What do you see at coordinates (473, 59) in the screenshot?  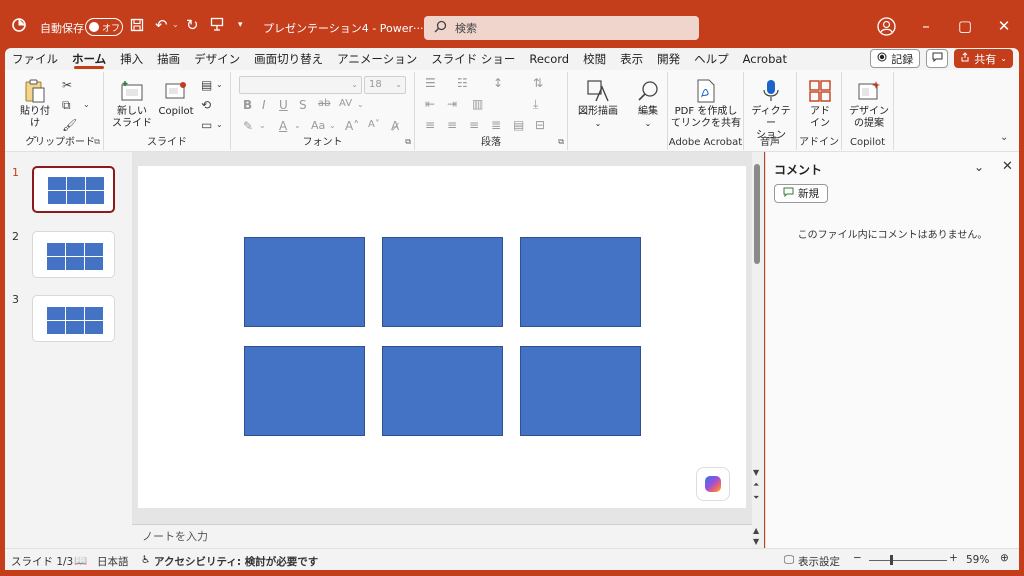 I see `tab-slideshow: スライド ショー` at bounding box center [473, 59].